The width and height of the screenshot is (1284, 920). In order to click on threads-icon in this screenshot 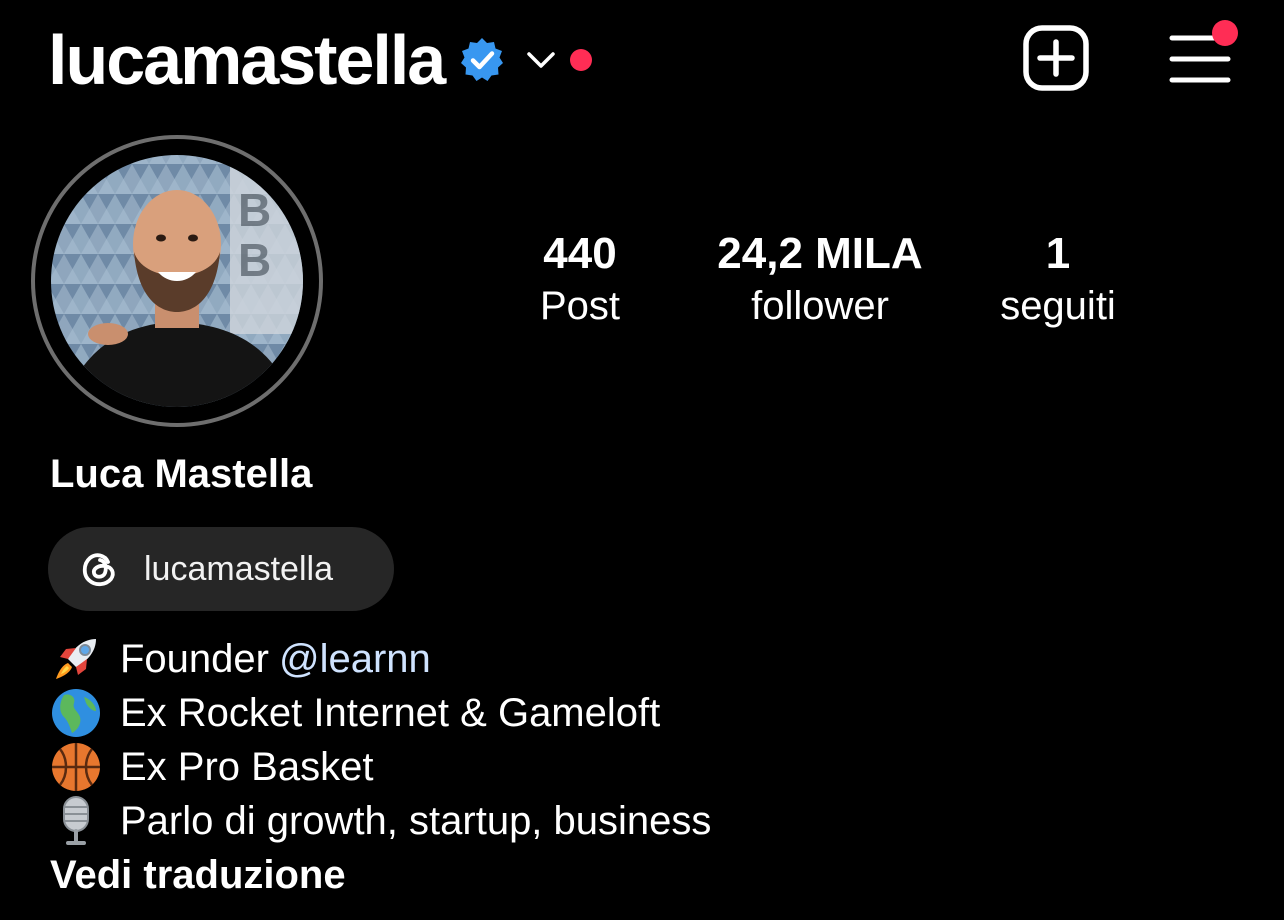, I will do `click(98, 570)`.